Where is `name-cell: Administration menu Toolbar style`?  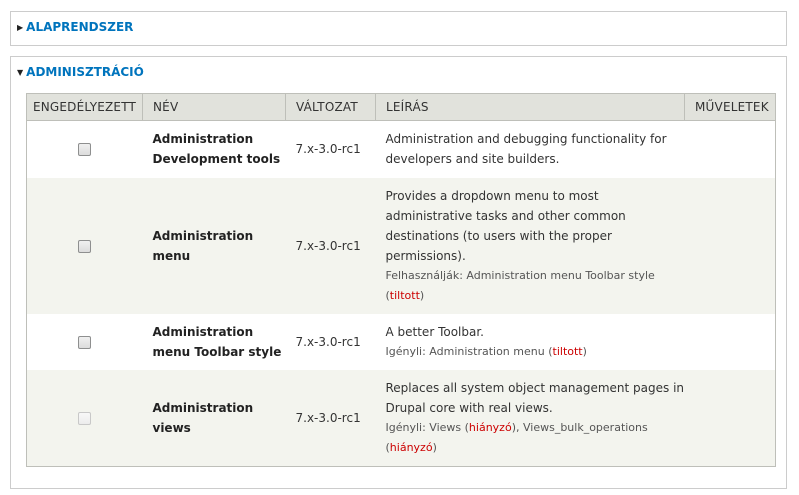
name-cell: Administration menu Toolbar style is located at coordinates (214, 341).